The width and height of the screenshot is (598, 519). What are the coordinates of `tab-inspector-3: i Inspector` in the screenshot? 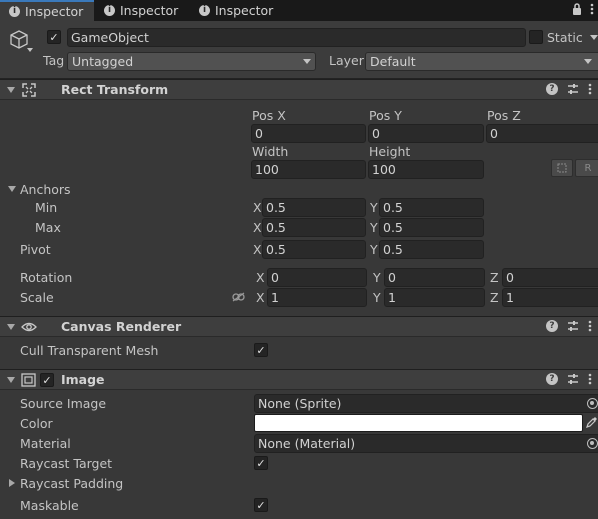 It's located at (239, 10).